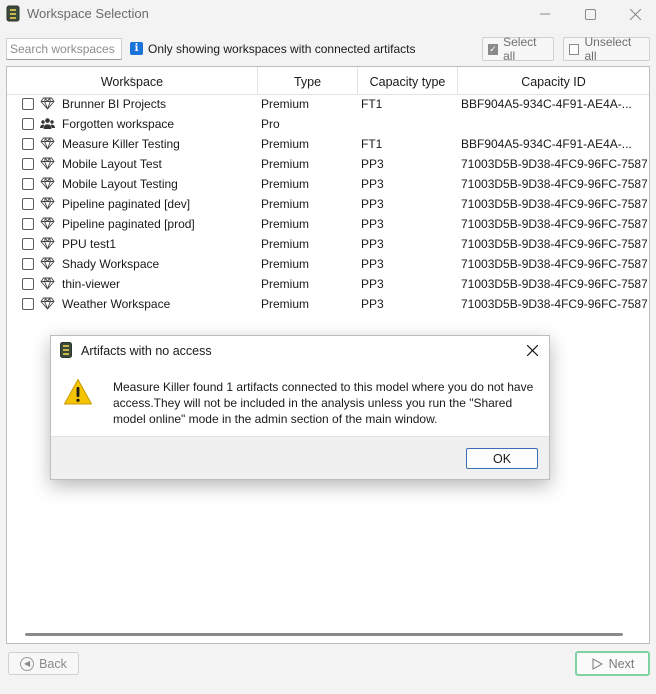  What do you see at coordinates (112, 164) in the screenshot?
I see `cell-name: Mobile Layout Test` at bounding box center [112, 164].